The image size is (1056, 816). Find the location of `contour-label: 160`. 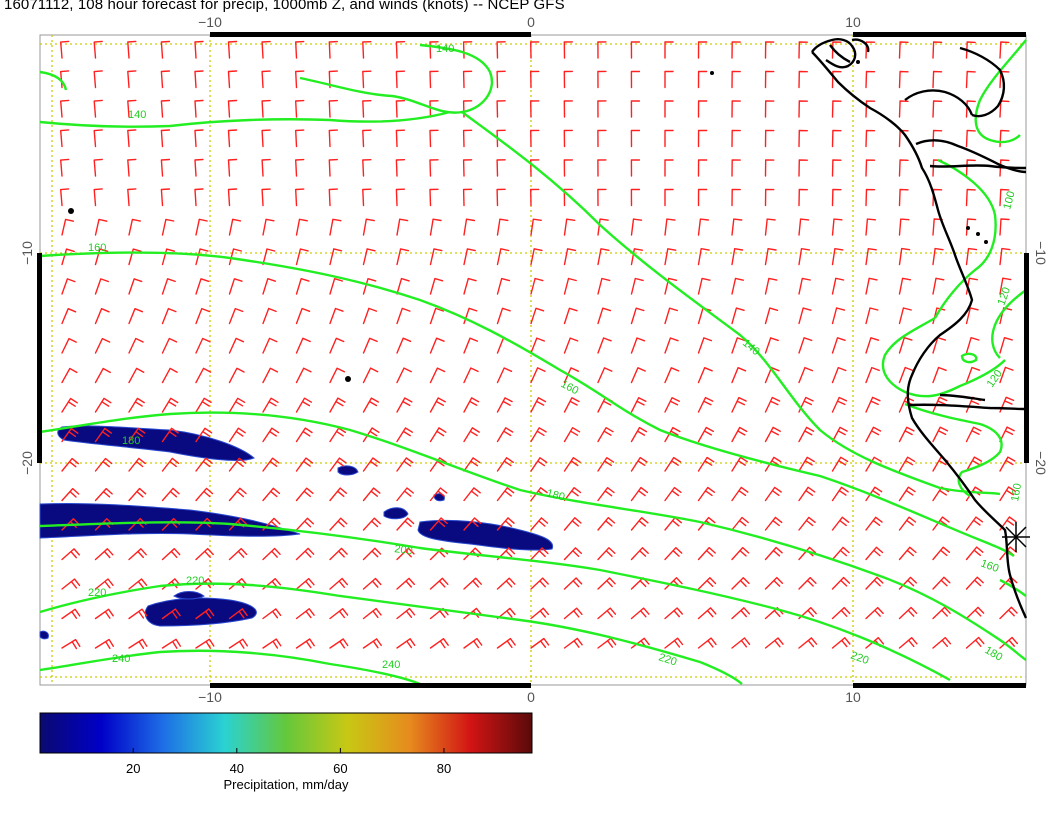

contour-label: 160 is located at coordinates (97, 248).